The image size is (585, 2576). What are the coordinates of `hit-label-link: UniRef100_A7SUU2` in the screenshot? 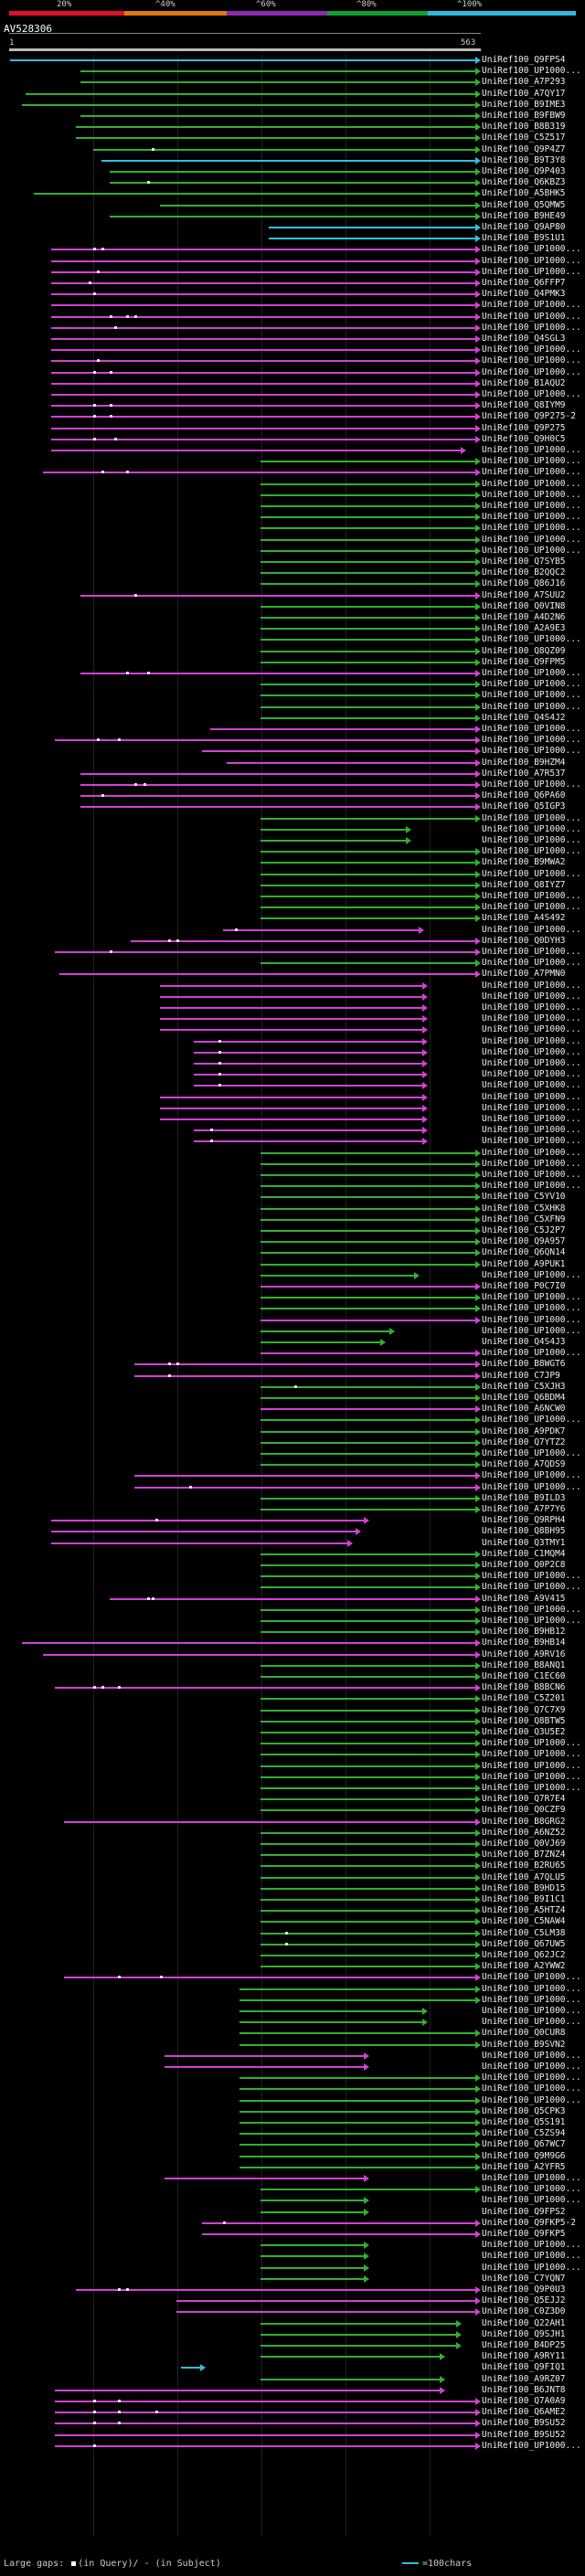 It's located at (524, 595).